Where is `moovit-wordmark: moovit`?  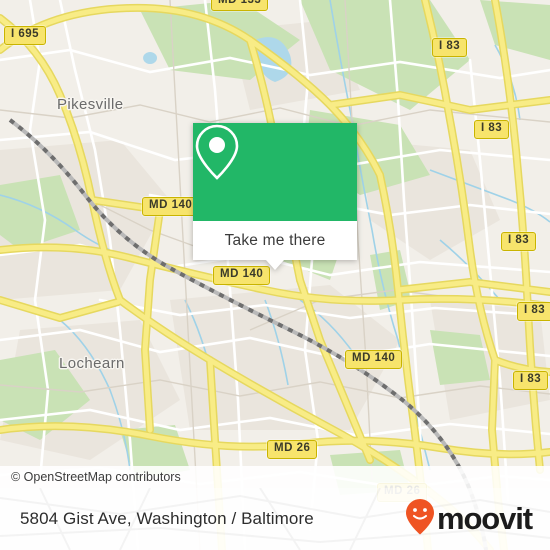 moovit-wordmark: moovit is located at coordinates (484, 518).